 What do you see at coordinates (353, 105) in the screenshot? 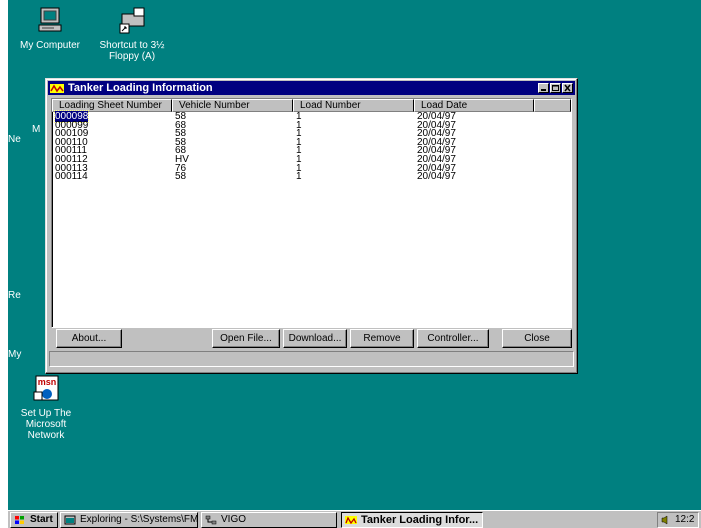
I see `column-header-load-number: Load Number` at bounding box center [353, 105].